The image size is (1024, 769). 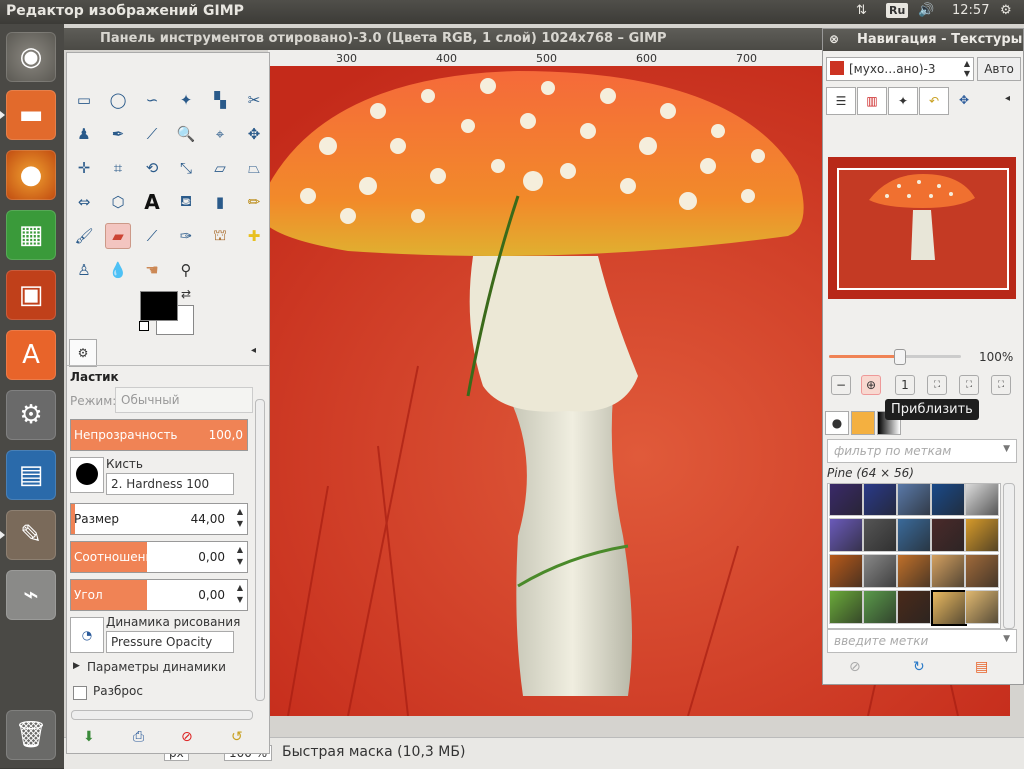 What do you see at coordinates (118, 236) in the screenshot?
I see `eraser-icon: ▰` at bounding box center [118, 236].